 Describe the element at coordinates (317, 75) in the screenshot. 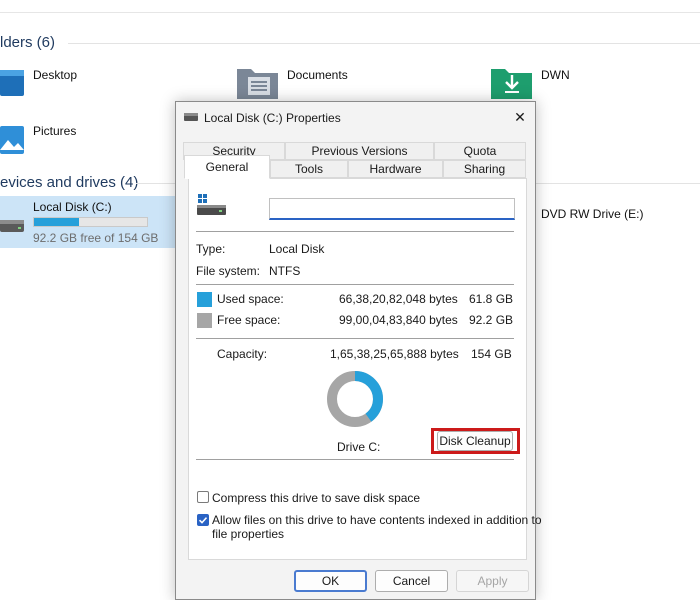

I see `folder-documents-label: Documents` at that location.